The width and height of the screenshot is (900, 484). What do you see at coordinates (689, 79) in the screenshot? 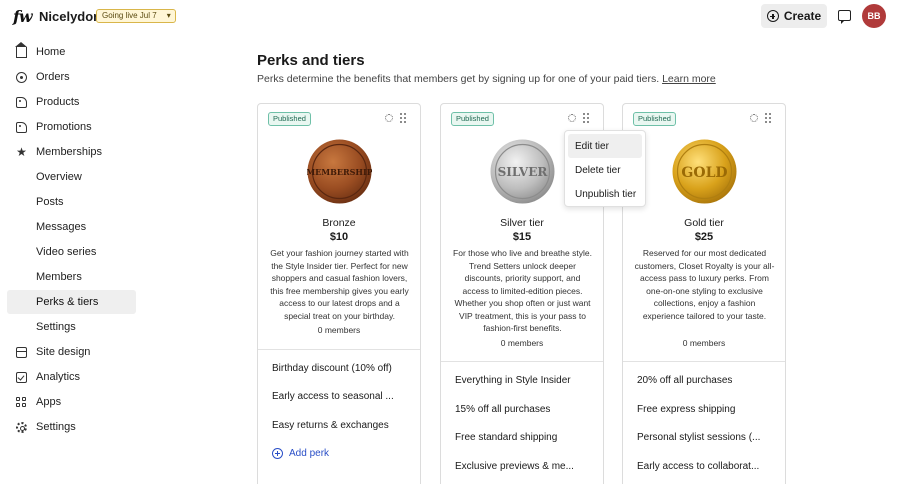
I see `learn-more-link: Learn more` at bounding box center [689, 79].